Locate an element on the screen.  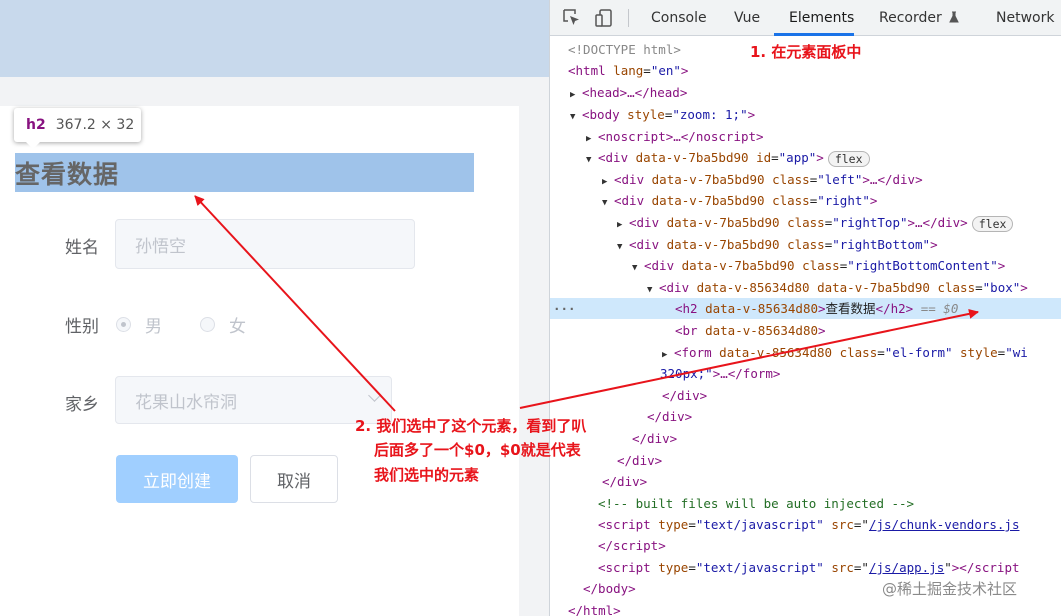
tree-node-br: <br data-v-85634d80> is located at coordinates (805, 330).